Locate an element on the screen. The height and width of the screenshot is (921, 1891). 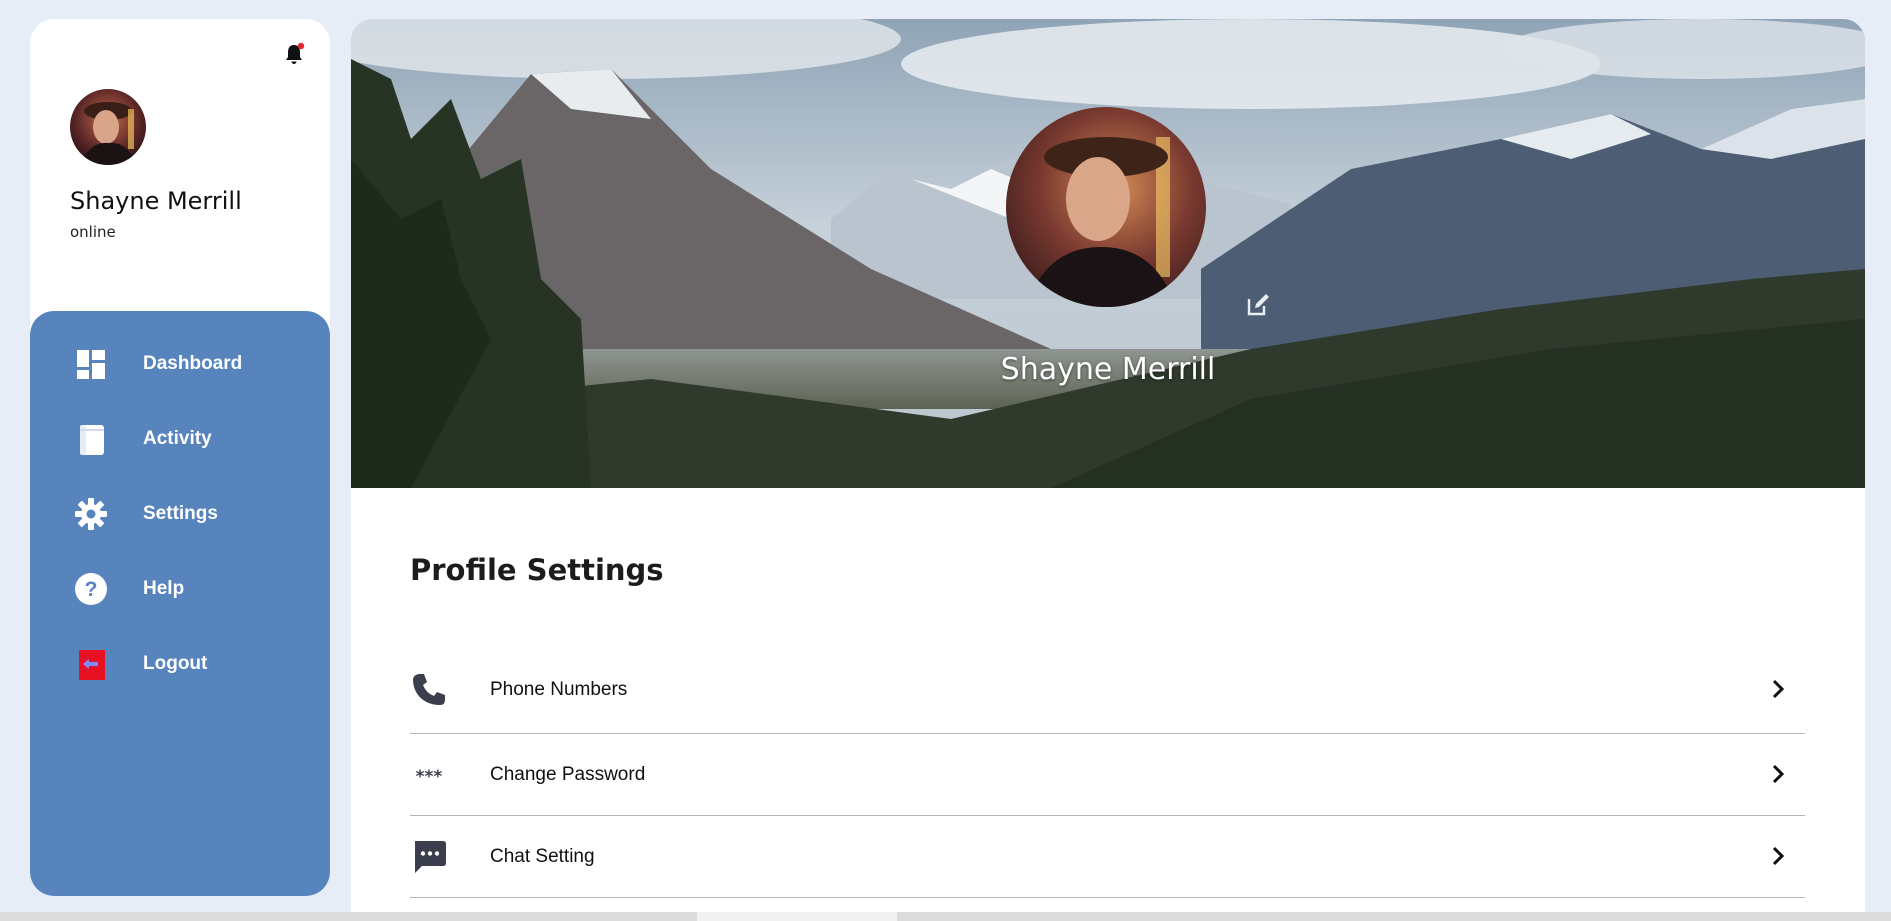
profile-name: Shayne Merrill is located at coordinates (1108, 369).